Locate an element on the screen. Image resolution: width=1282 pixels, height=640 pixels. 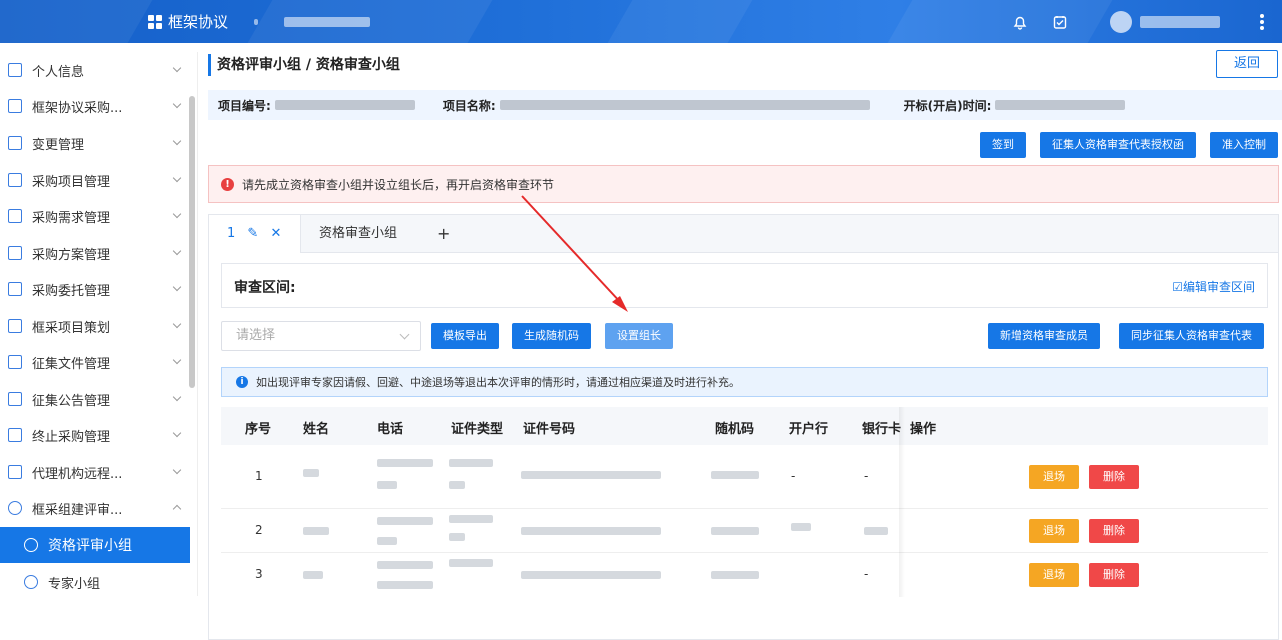
access-control-button: 准入控制 is located at coordinates (1244, 145).